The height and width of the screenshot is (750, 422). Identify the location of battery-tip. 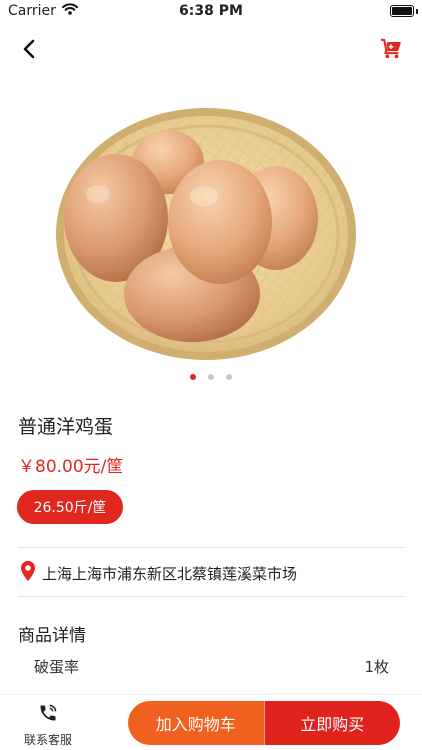
(417, 11).